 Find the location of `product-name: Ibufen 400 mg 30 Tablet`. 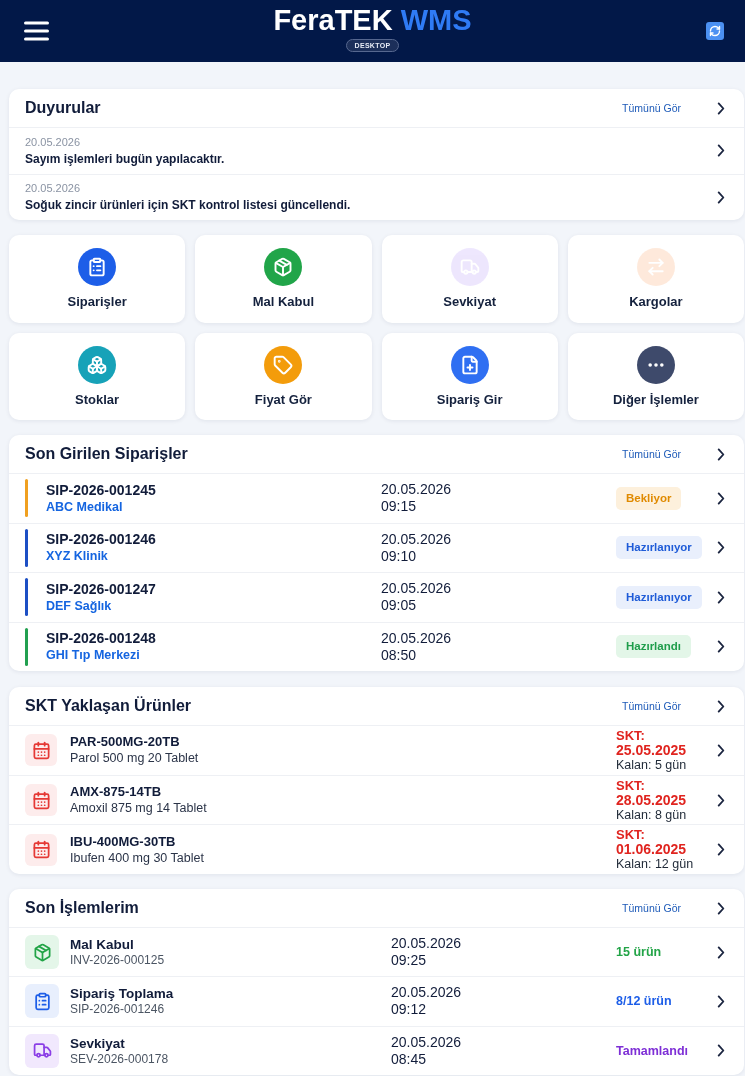

product-name: Ibufen 400 mg 30 Tablet is located at coordinates (137, 857).